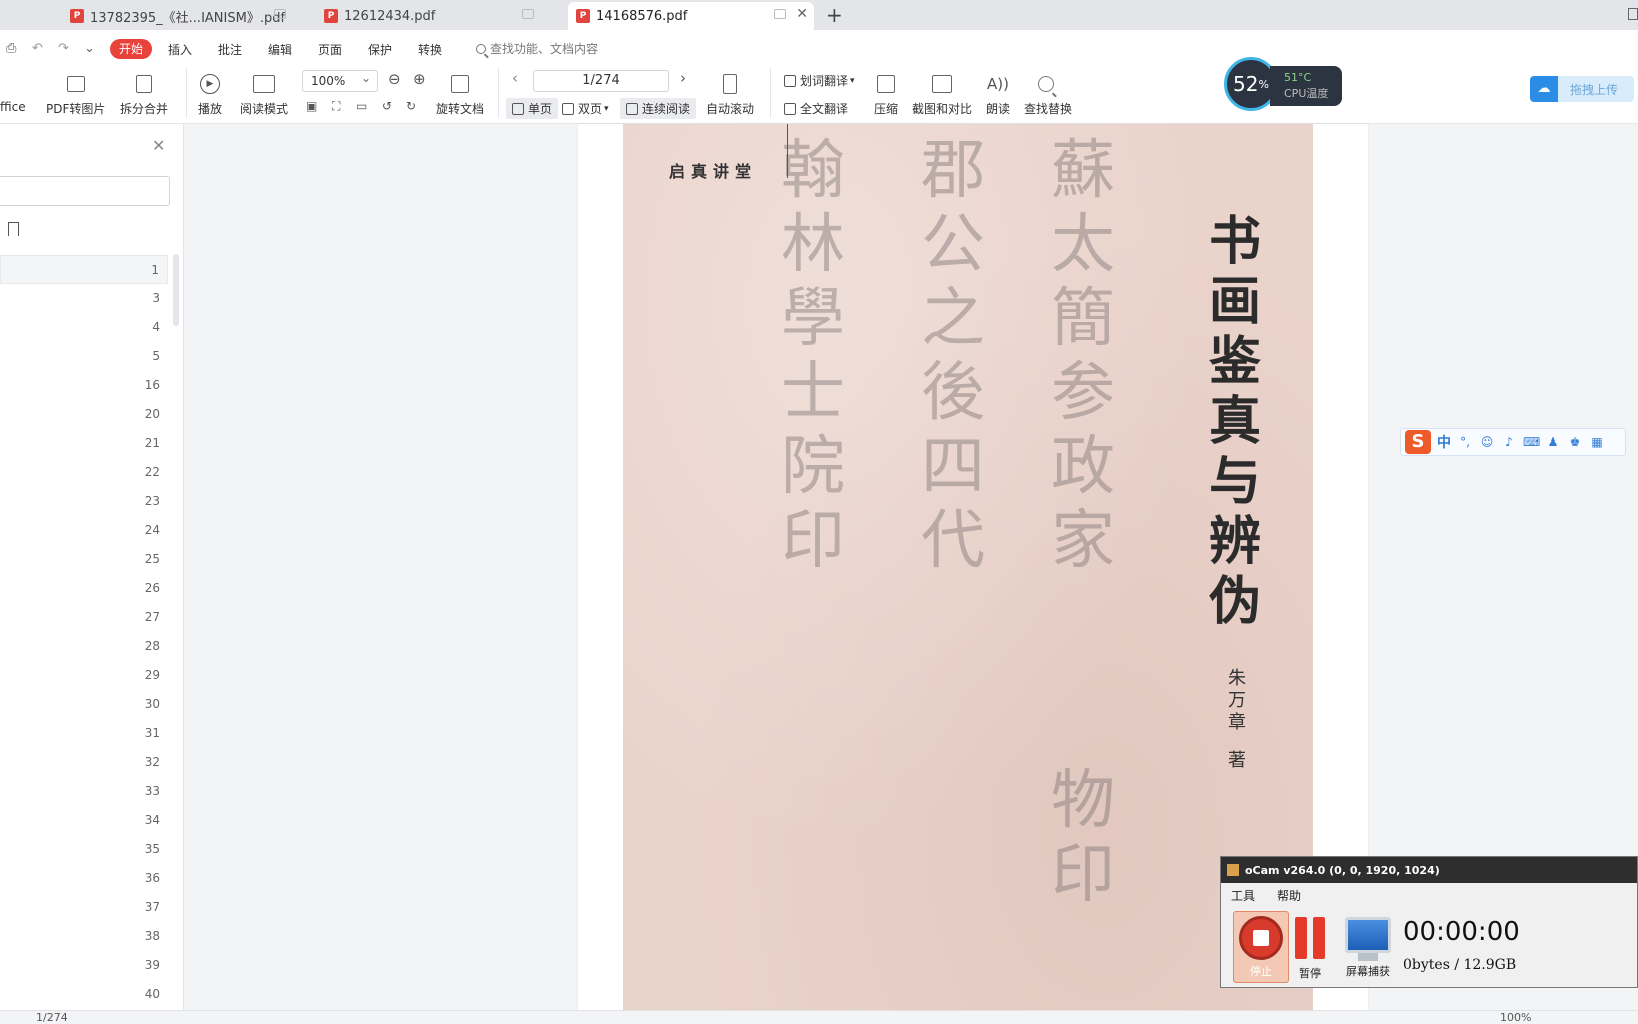 This screenshot has width=1638, height=1024. What do you see at coordinates (1515, 1017) in the screenshot?
I see `status-zoom: 100%` at bounding box center [1515, 1017].